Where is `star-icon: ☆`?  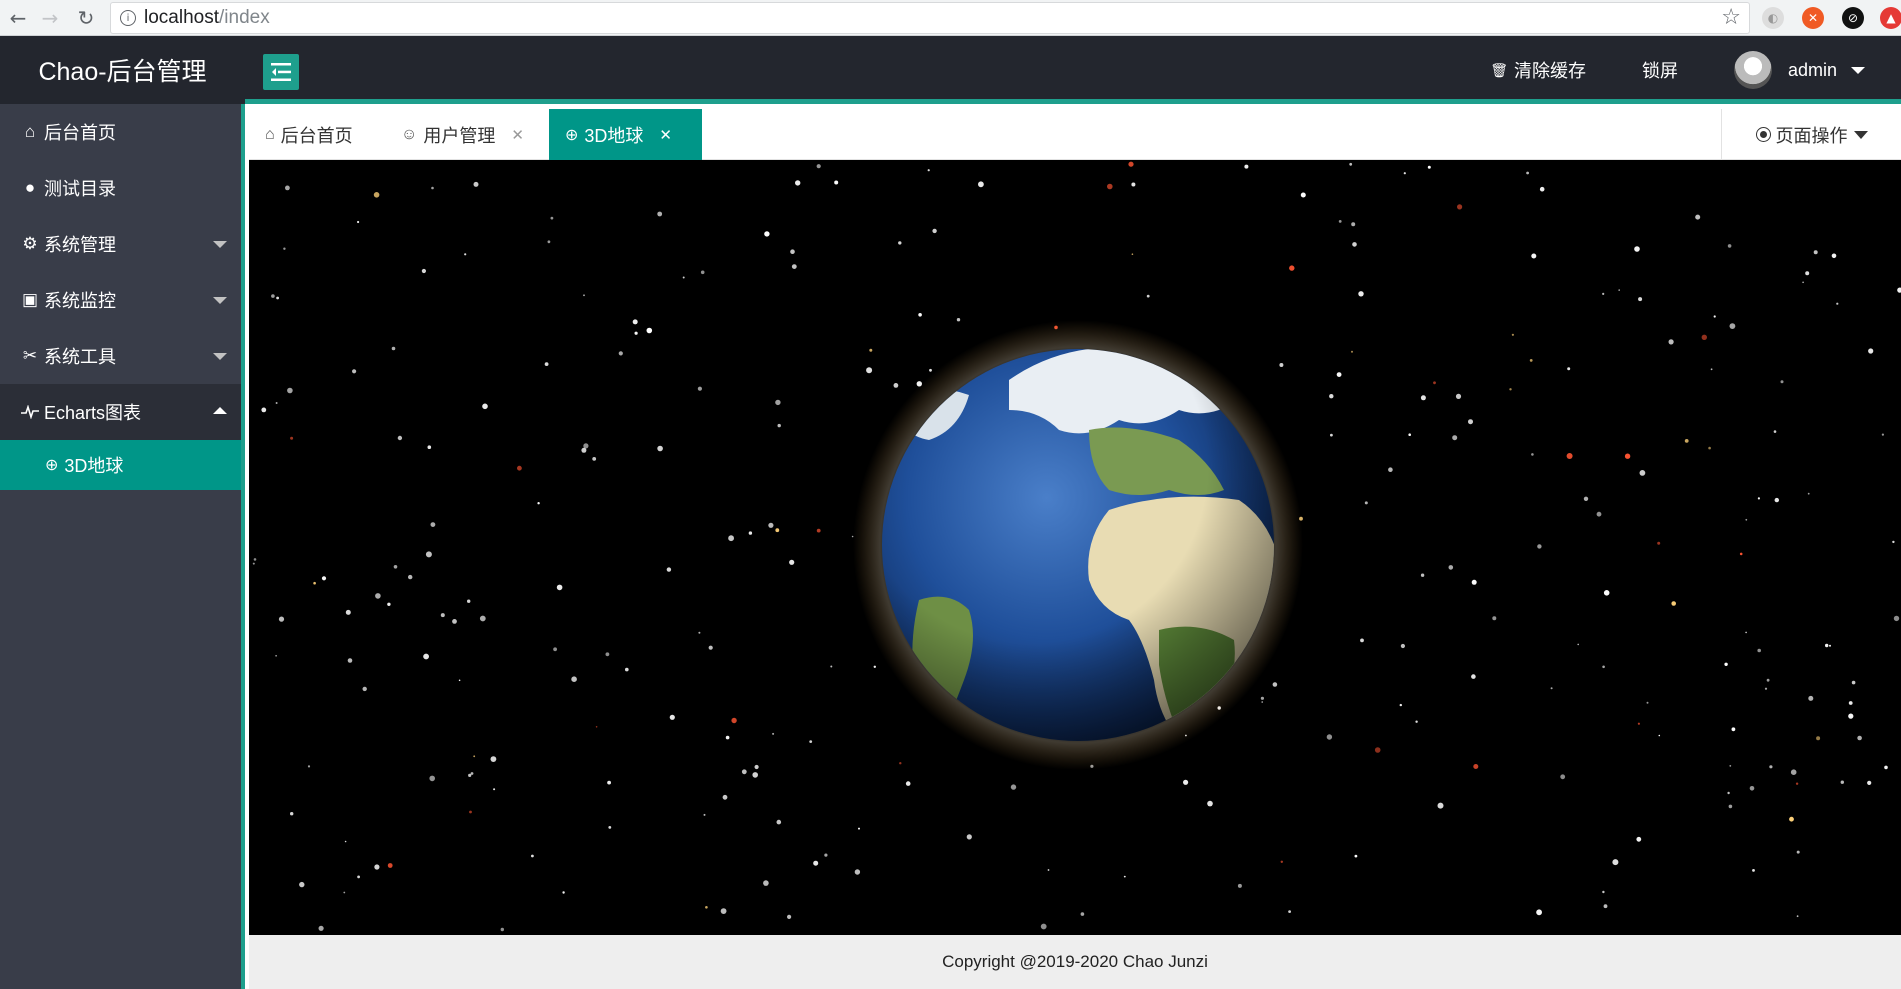 star-icon: ☆ is located at coordinates (1731, 17).